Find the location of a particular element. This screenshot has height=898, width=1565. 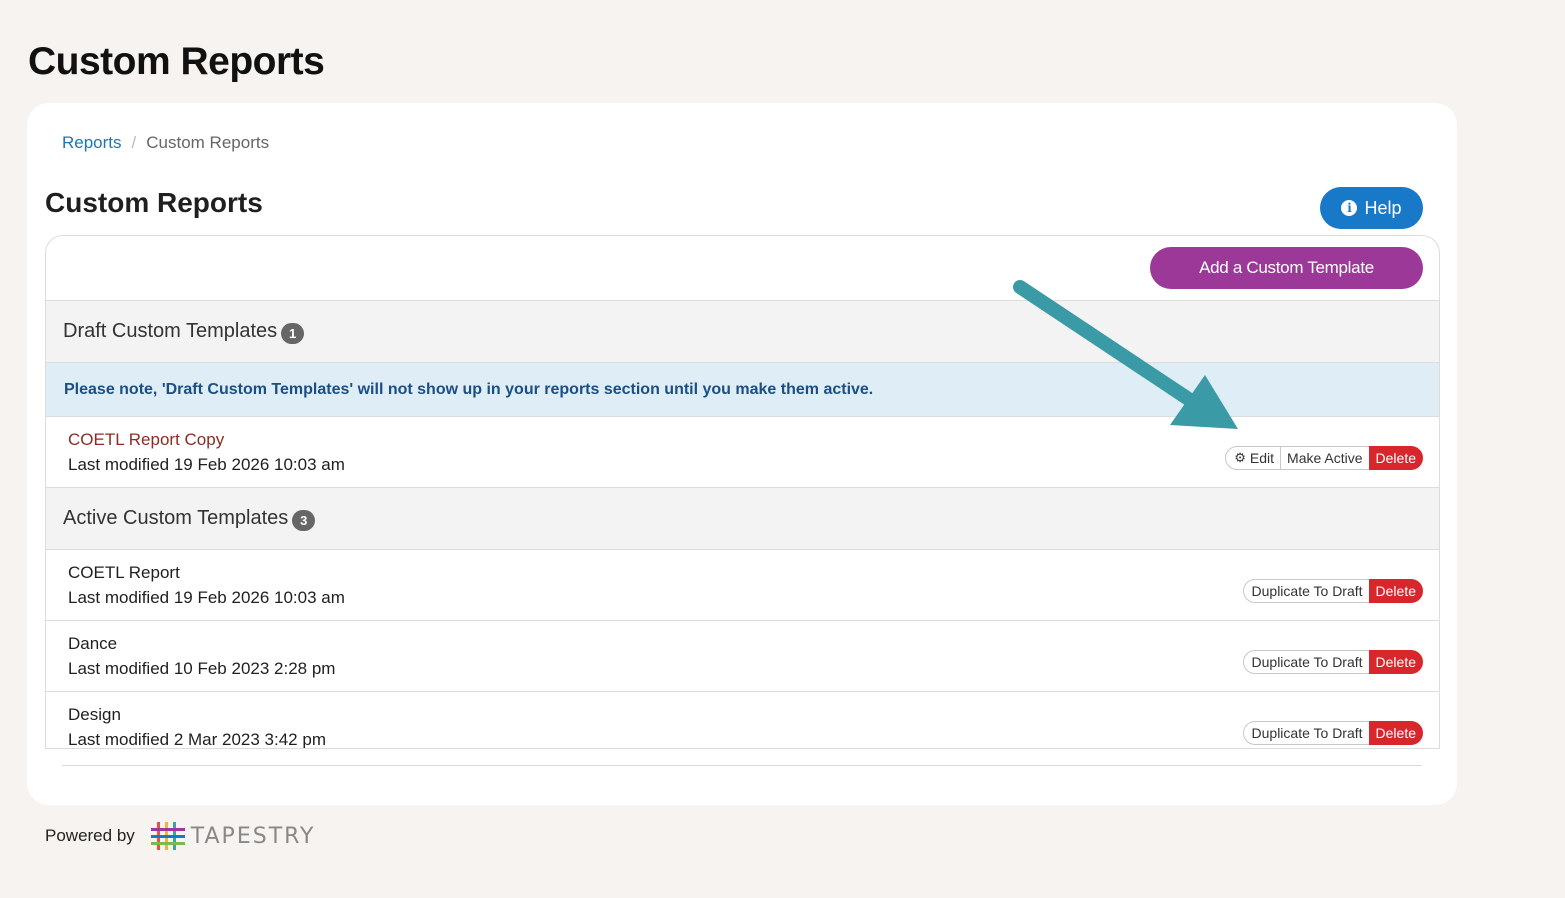

draft-header-label: Draft Custom Templates is located at coordinates (170, 331).